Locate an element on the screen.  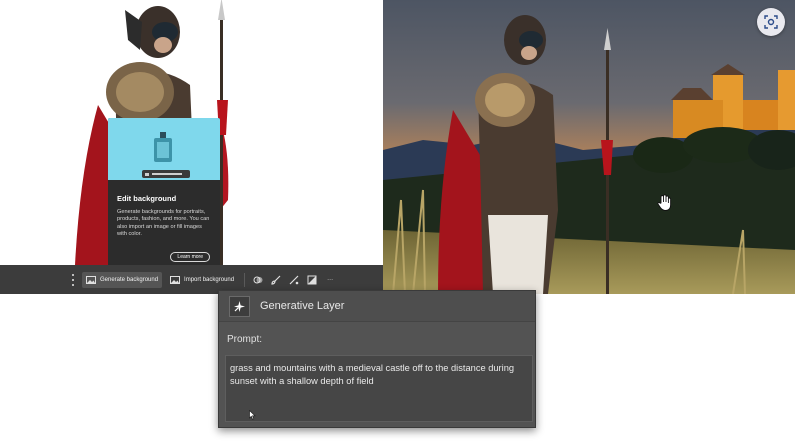
toolbar-divider is located at coordinates (245, 279).